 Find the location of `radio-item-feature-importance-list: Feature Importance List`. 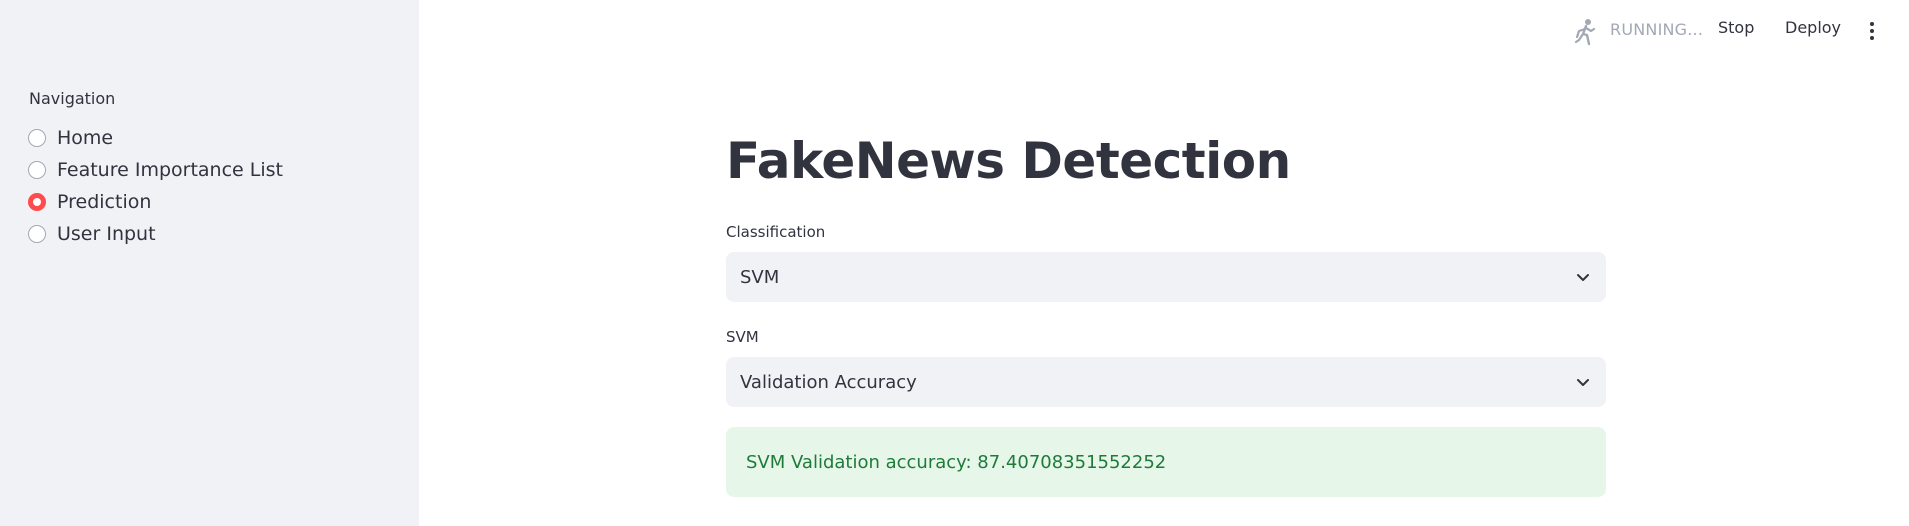

radio-item-feature-importance-list: Feature Importance List is located at coordinates (155, 170).